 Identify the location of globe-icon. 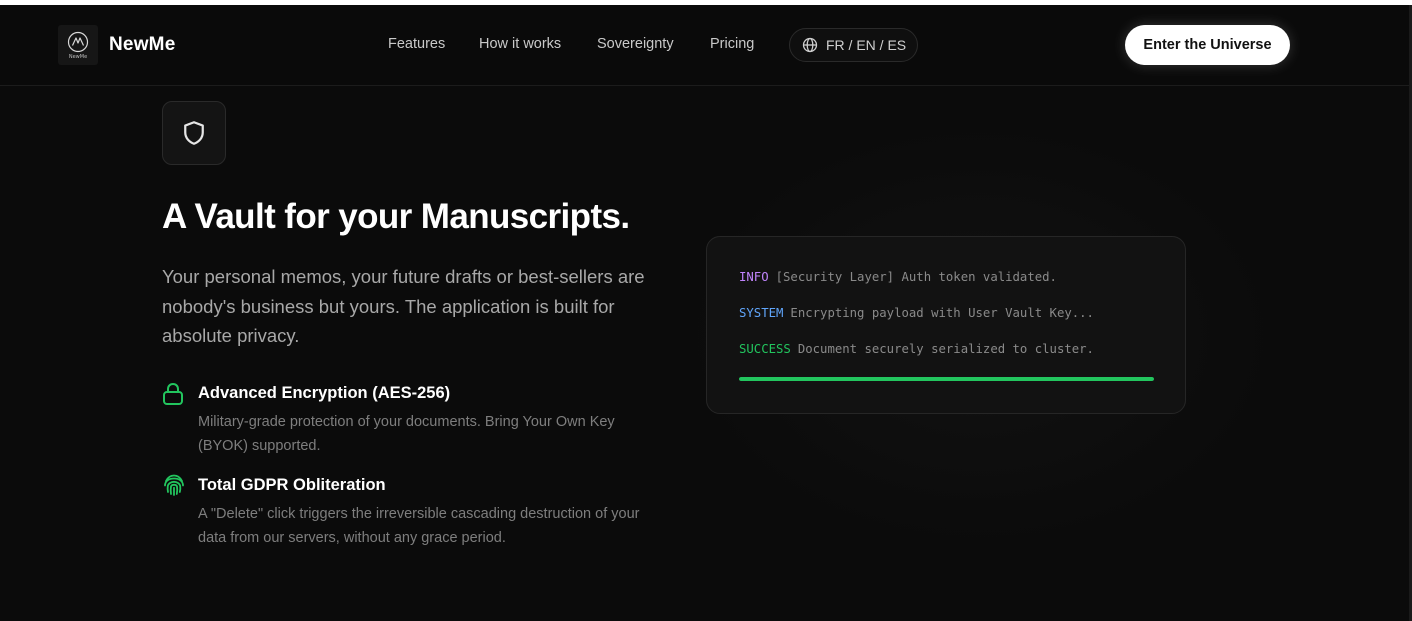
(810, 45).